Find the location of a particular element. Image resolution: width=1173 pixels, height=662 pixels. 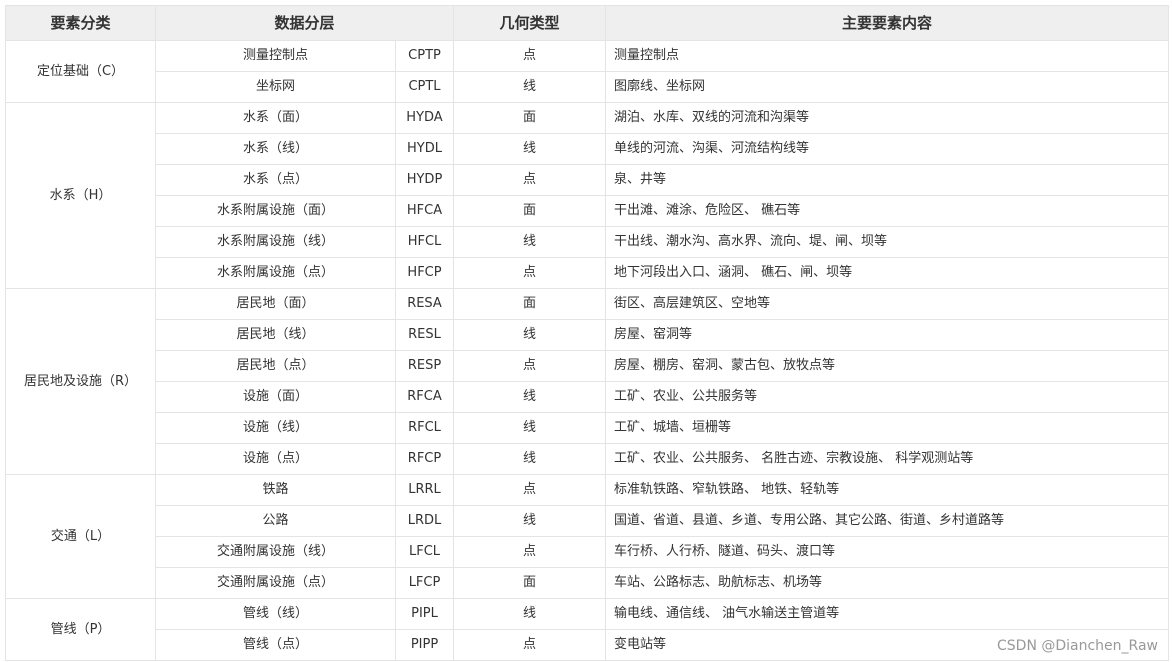

code-cell: HFCL is located at coordinates (424, 242).